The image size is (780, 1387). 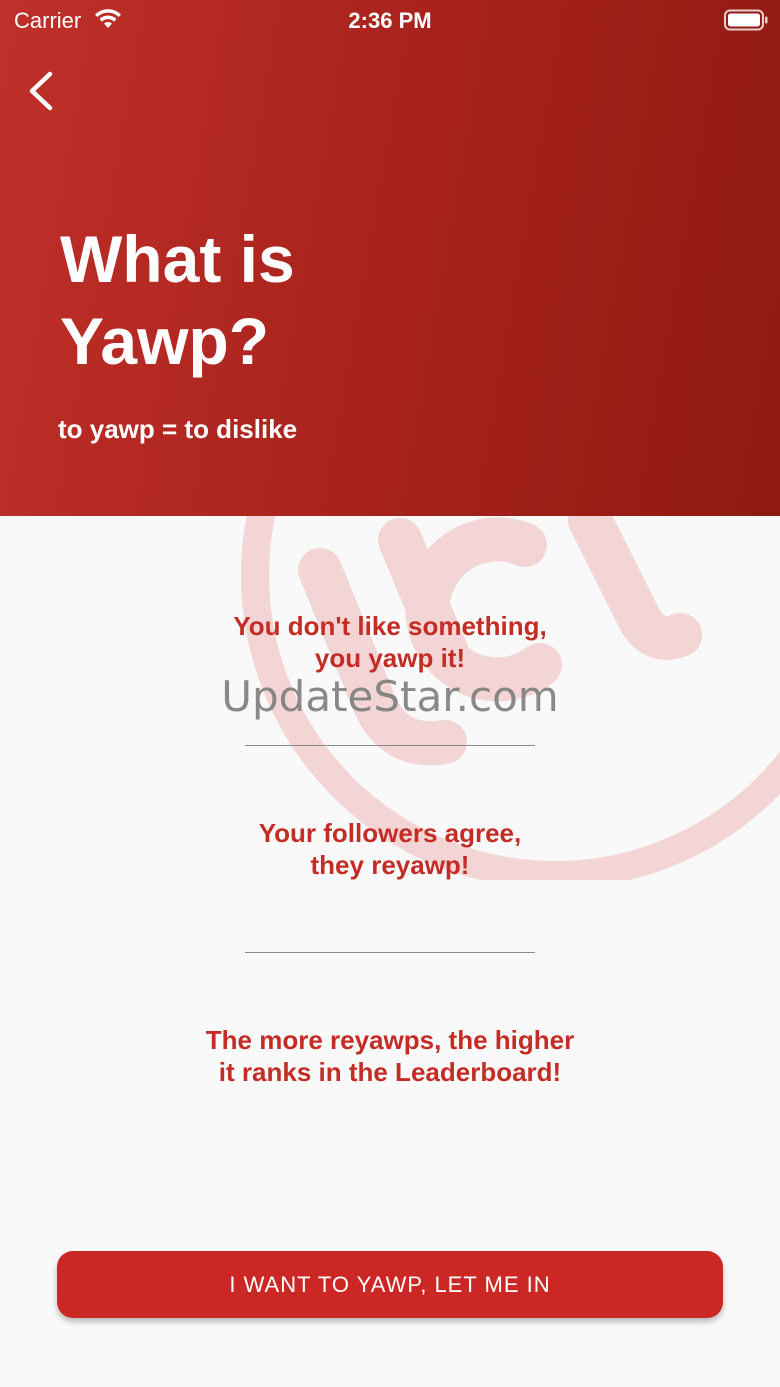 I want to click on info-block-yawp-line2: you yawp it!, so click(x=390, y=658).